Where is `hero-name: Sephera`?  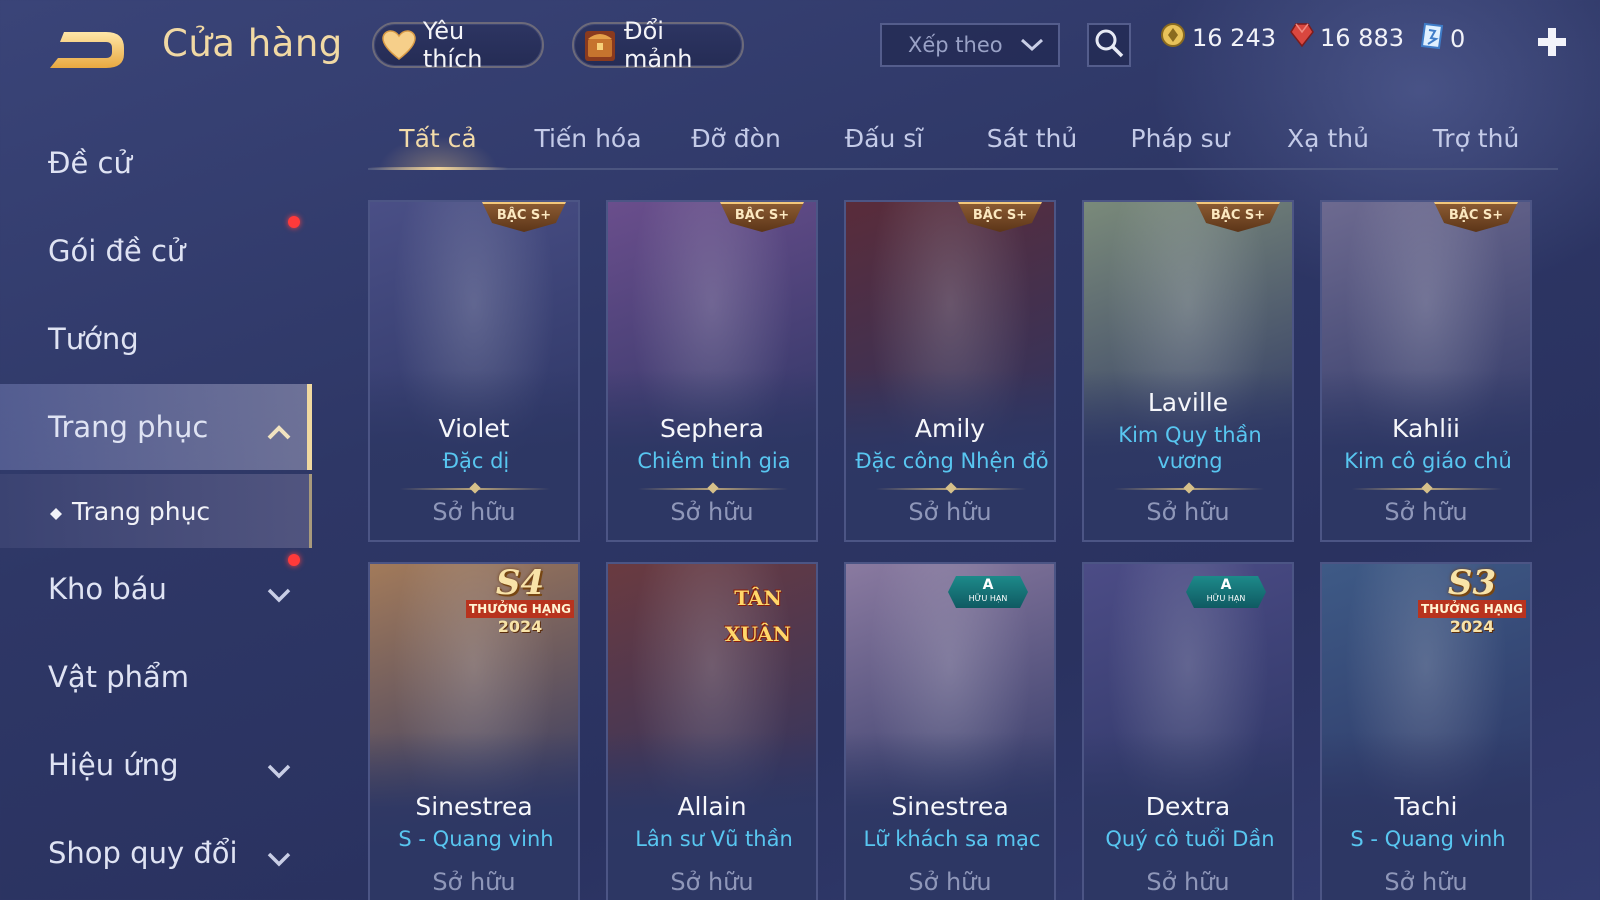 hero-name: Sephera is located at coordinates (712, 428).